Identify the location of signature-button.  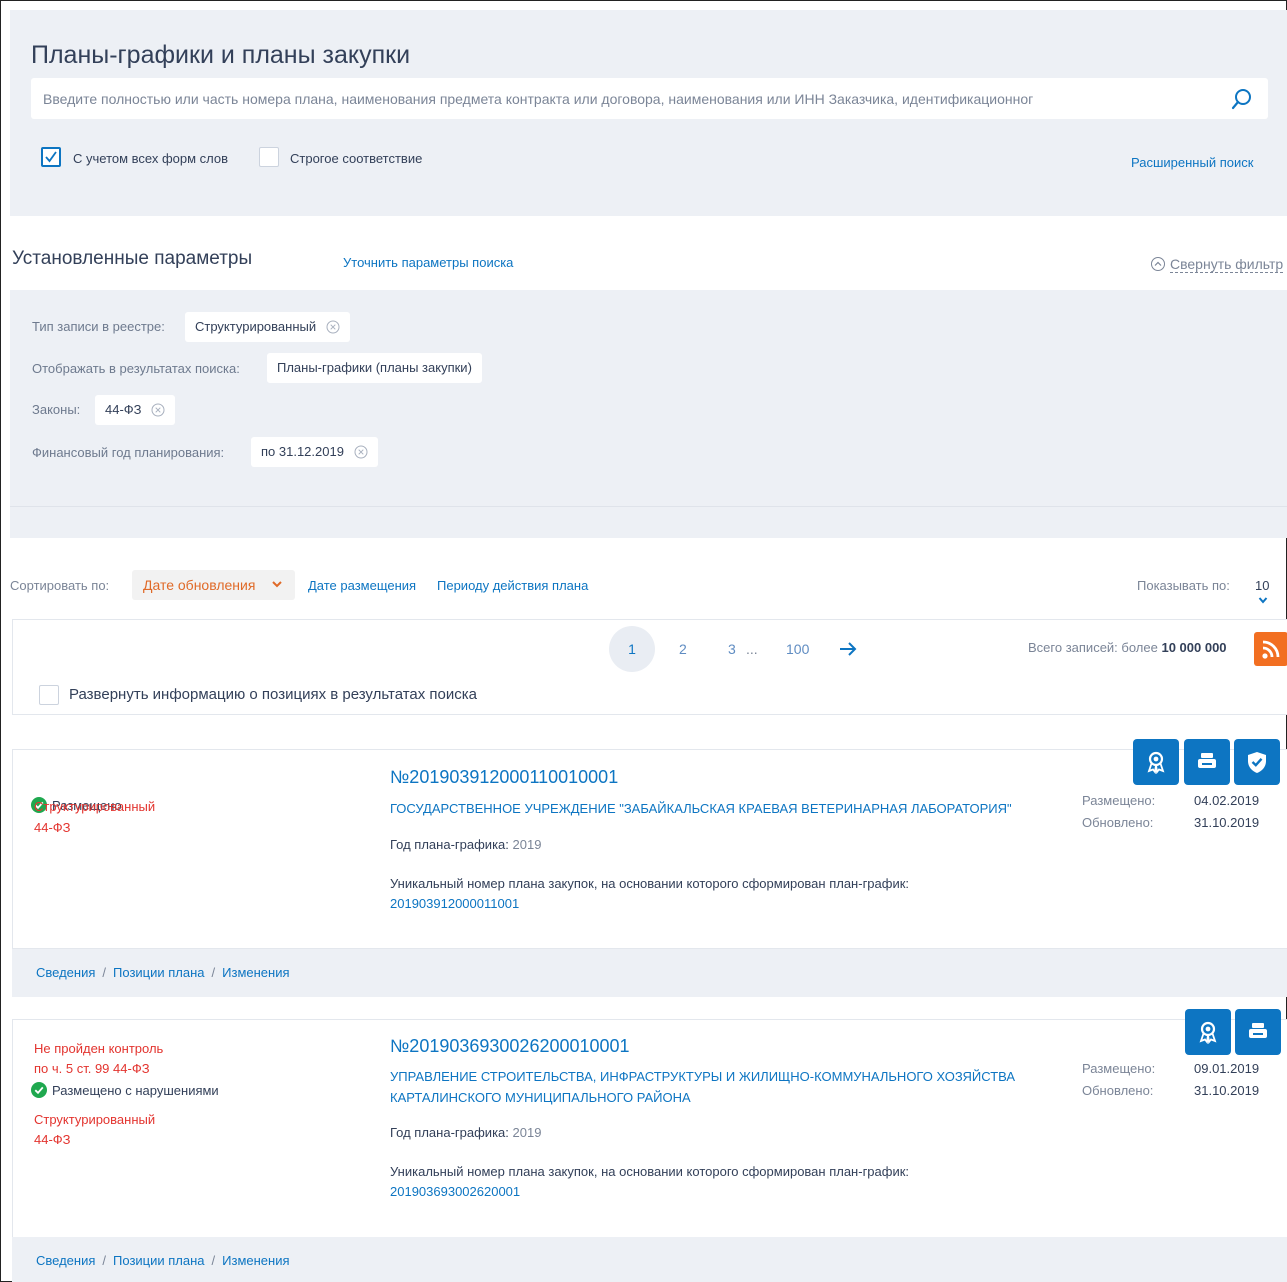
(1257, 762).